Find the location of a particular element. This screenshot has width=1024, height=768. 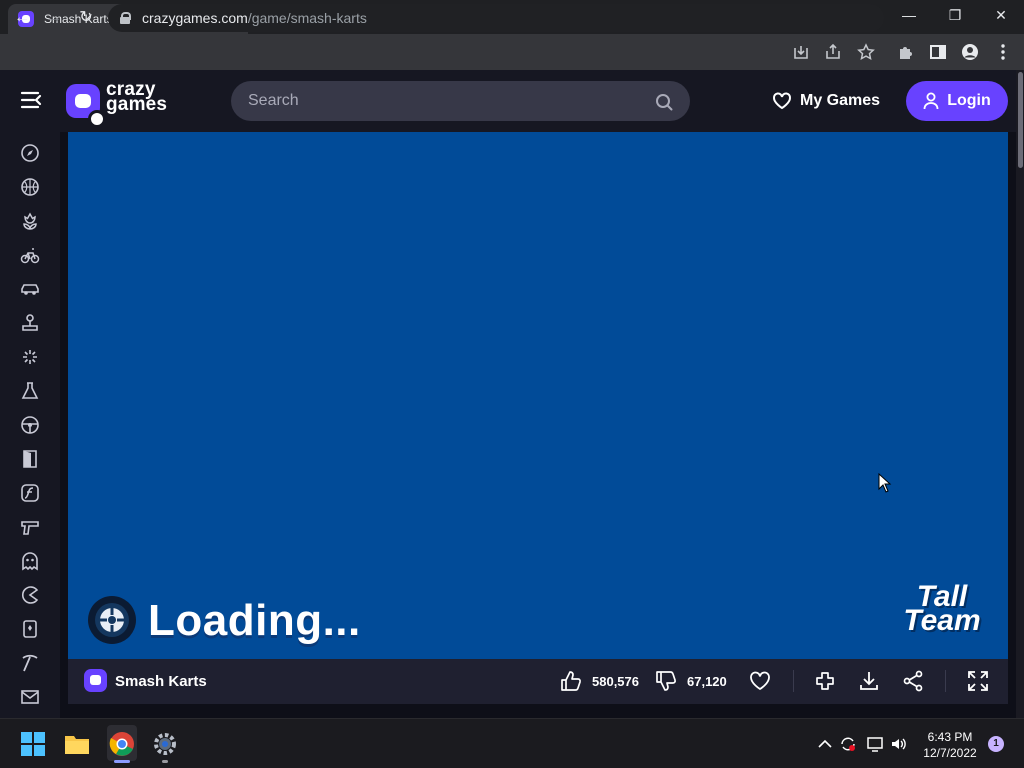

sparkle-icon is located at coordinates (30, 357).